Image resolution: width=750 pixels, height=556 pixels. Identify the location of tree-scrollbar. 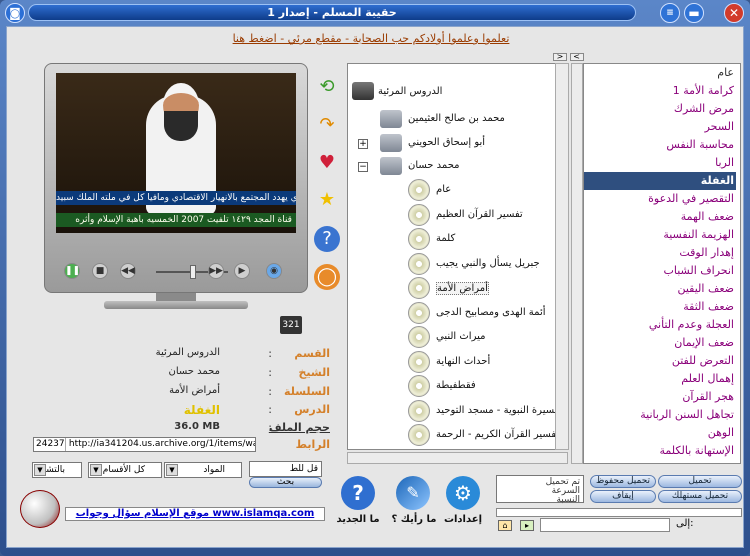
(562, 256).